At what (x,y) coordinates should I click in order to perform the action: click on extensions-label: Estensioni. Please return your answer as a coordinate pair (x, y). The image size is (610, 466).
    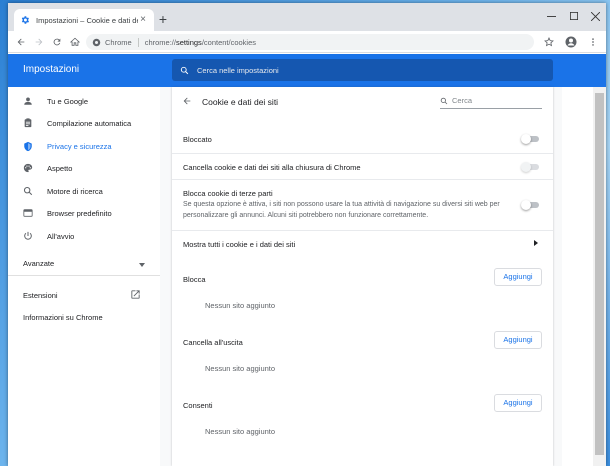
    Looking at the image, I should click on (40, 295).